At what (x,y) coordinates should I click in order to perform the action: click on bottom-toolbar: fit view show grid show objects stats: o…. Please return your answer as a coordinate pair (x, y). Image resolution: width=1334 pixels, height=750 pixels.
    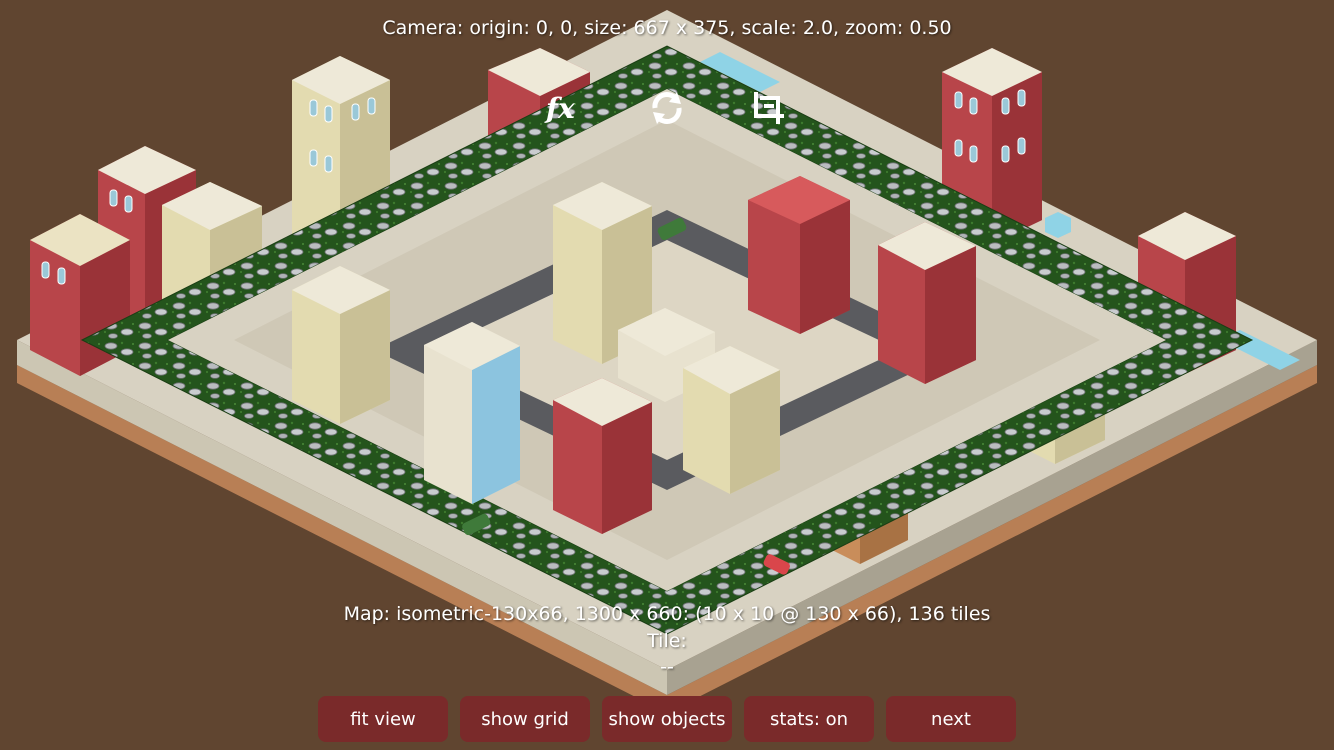
    Looking at the image, I should click on (667, 720).